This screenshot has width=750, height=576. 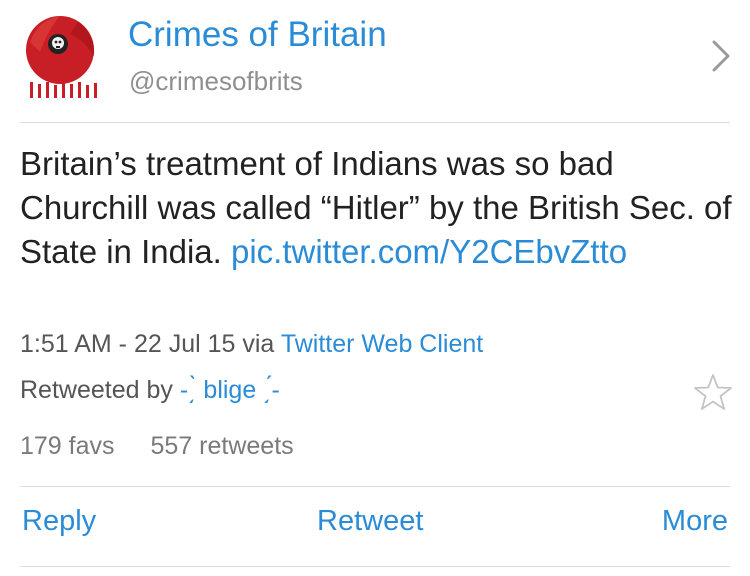 I want to click on client-link: Twitter Web Client, so click(x=382, y=344).